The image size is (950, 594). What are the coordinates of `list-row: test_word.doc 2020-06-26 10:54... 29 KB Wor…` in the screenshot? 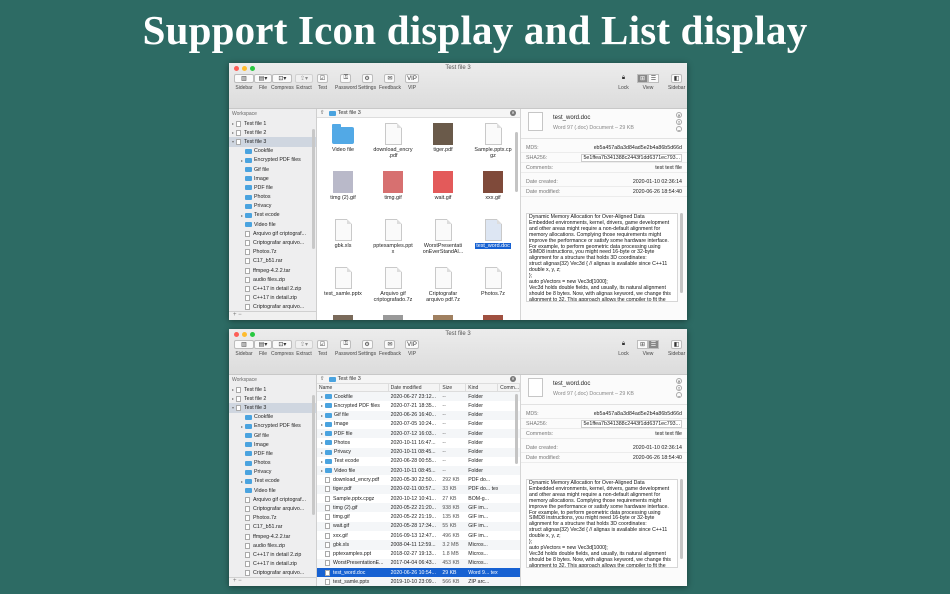 It's located at (418, 573).